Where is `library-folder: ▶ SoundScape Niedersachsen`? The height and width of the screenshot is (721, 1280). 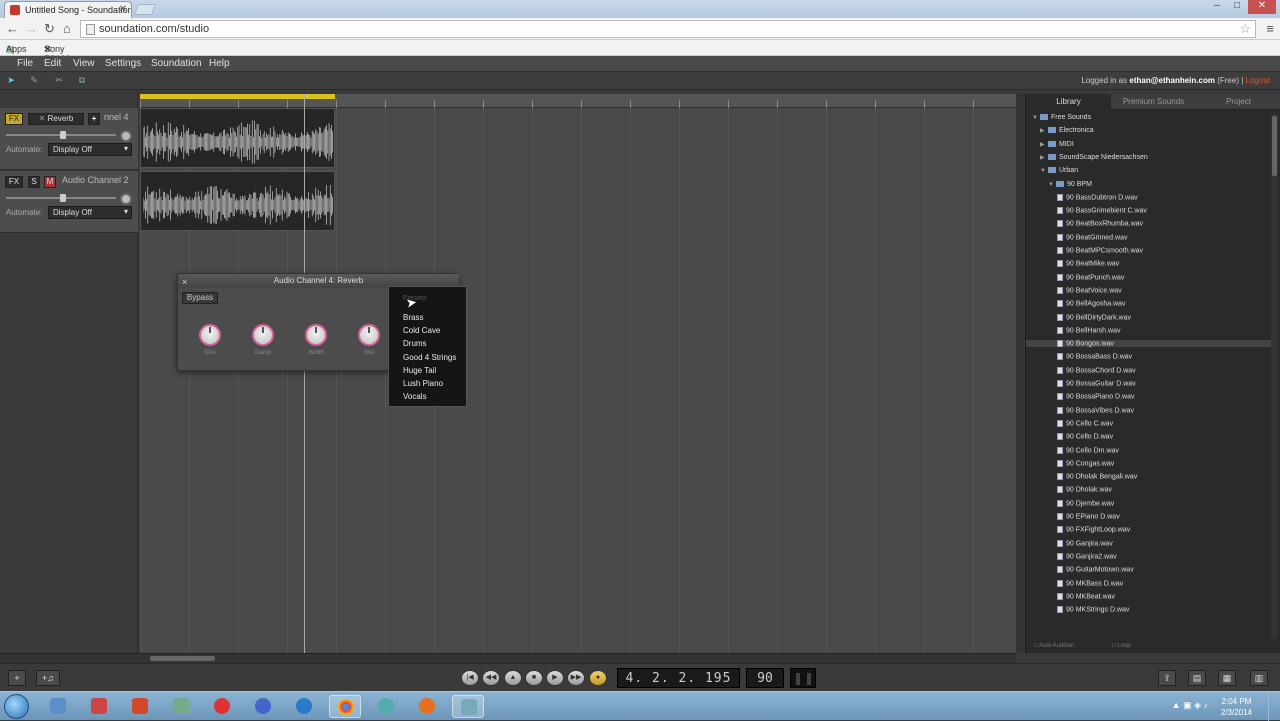
library-folder: ▶ SoundScape Niedersachsen is located at coordinates (1094, 157).